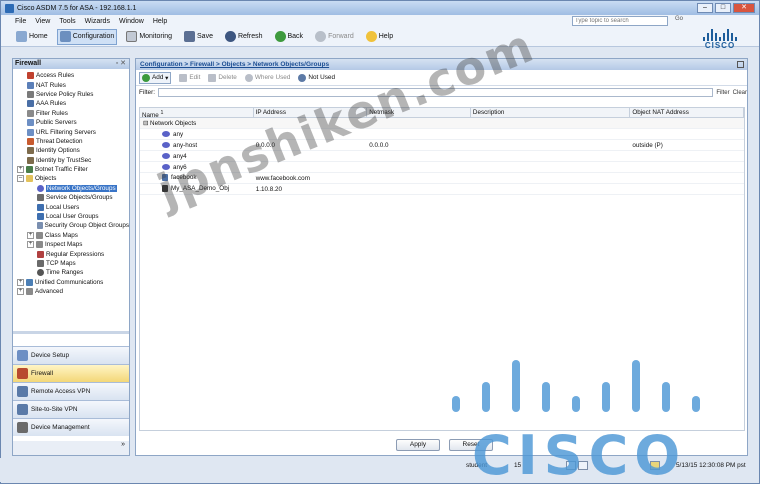 This screenshot has width=760, height=487. I want to click on save-button: Save, so click(198, 37).